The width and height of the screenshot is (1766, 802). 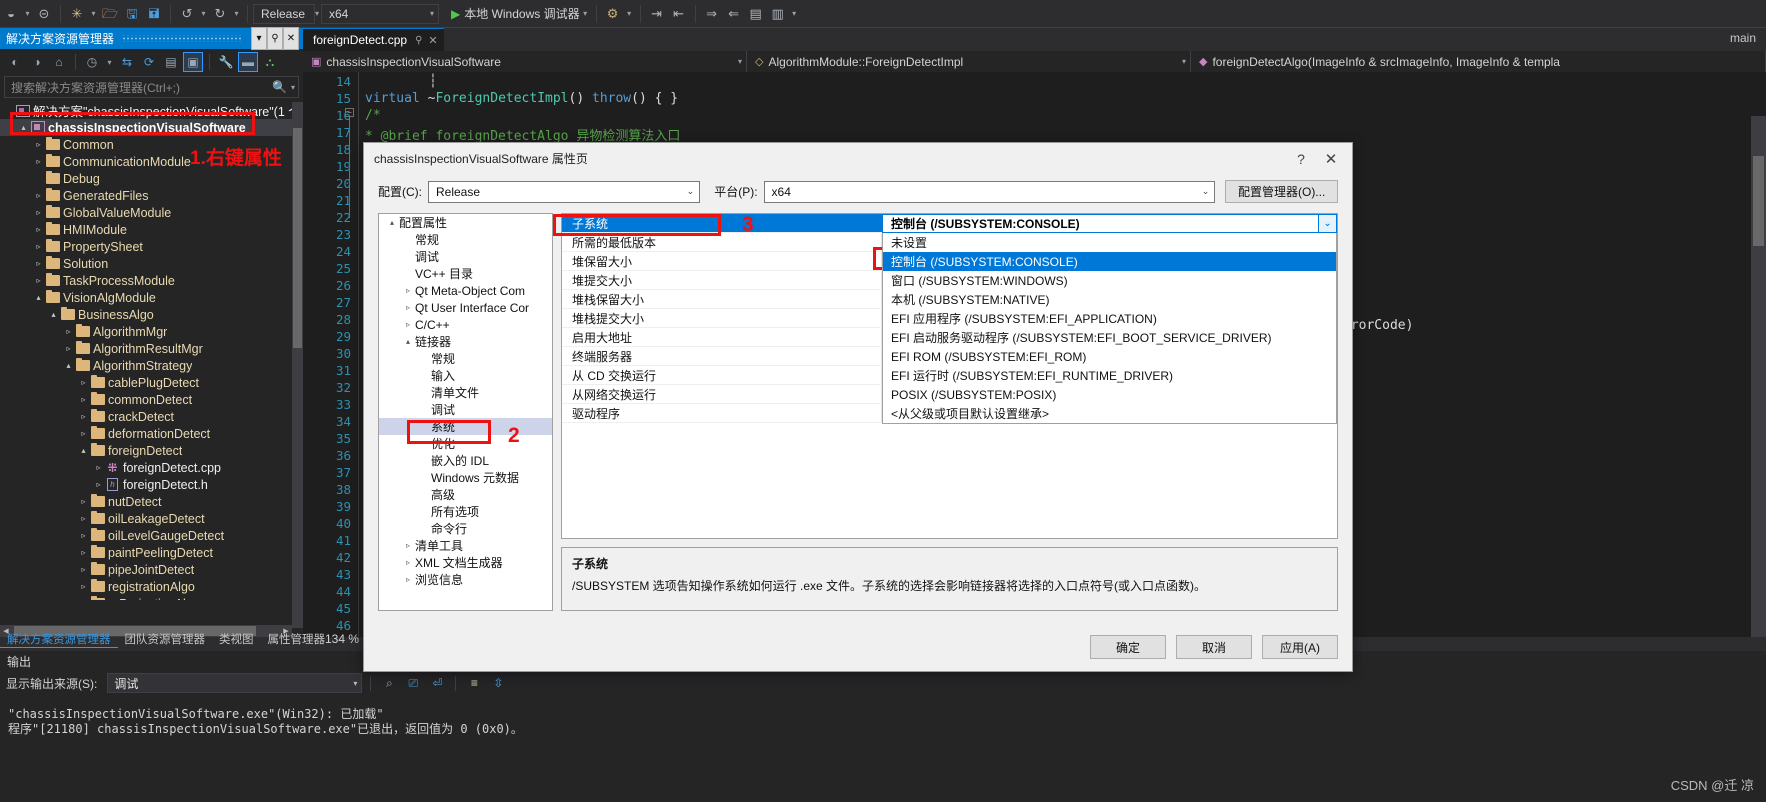 I want to click on property-category-14: 嵌入的 IDL, so click(x=465, y=460).